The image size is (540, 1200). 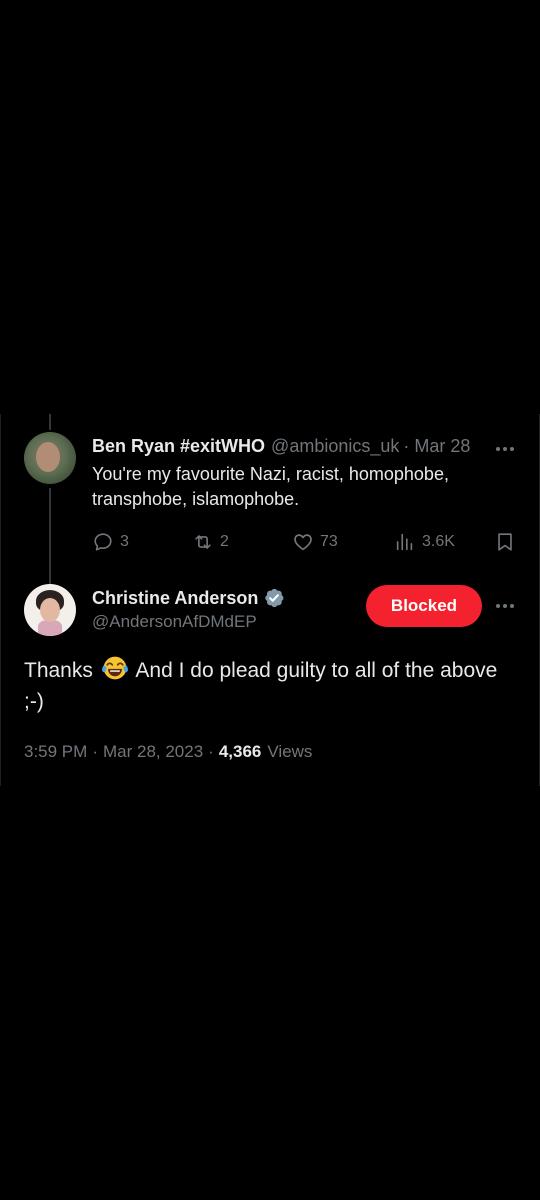 I want to click on views-chart-icon, so click(x=404, y=542).